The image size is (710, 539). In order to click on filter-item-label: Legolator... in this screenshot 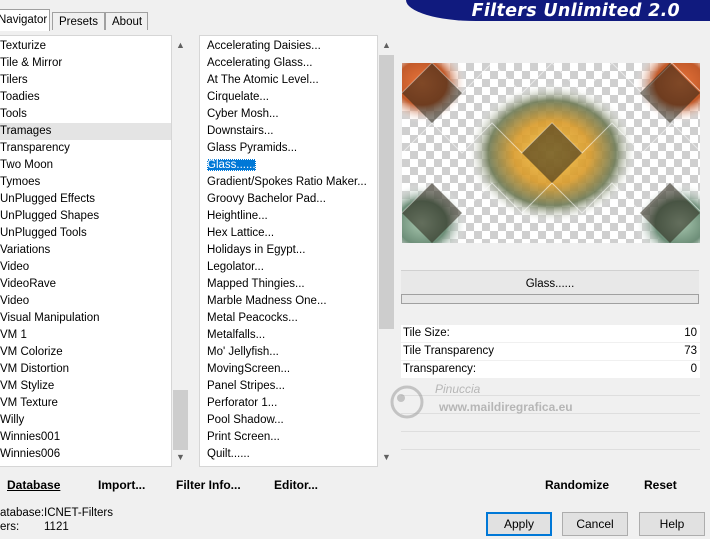, I will do `click(235, 267)`.